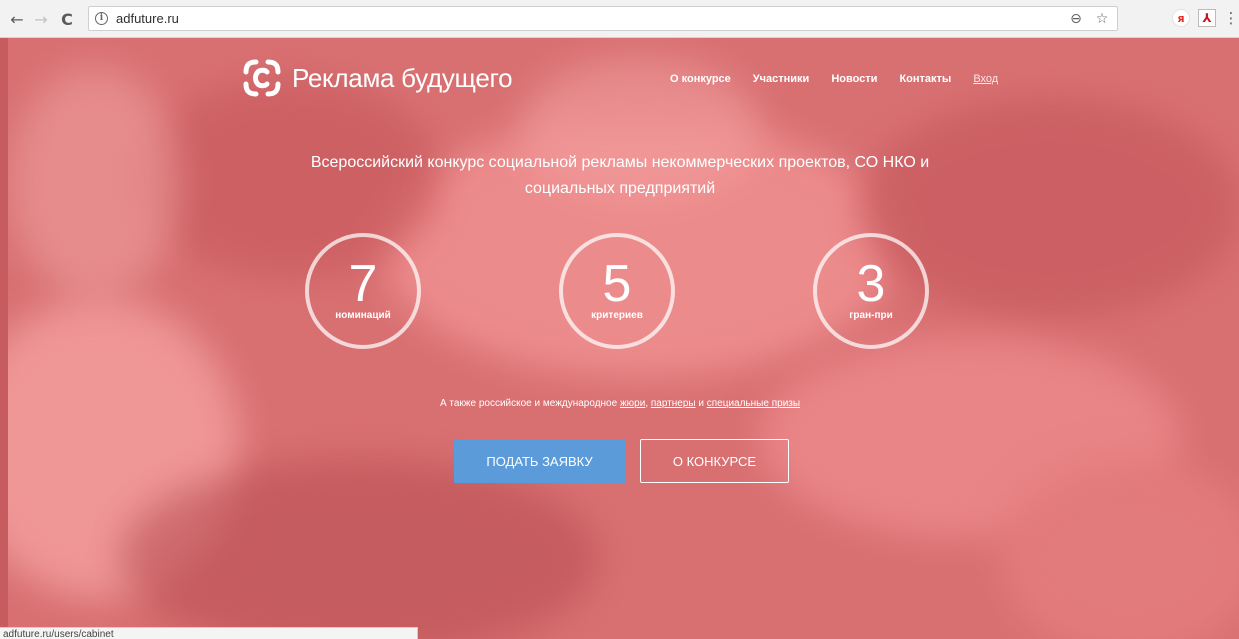  I want to click on address-bar: i adfuture.ru ⊖ ☆, so click(603, 18).